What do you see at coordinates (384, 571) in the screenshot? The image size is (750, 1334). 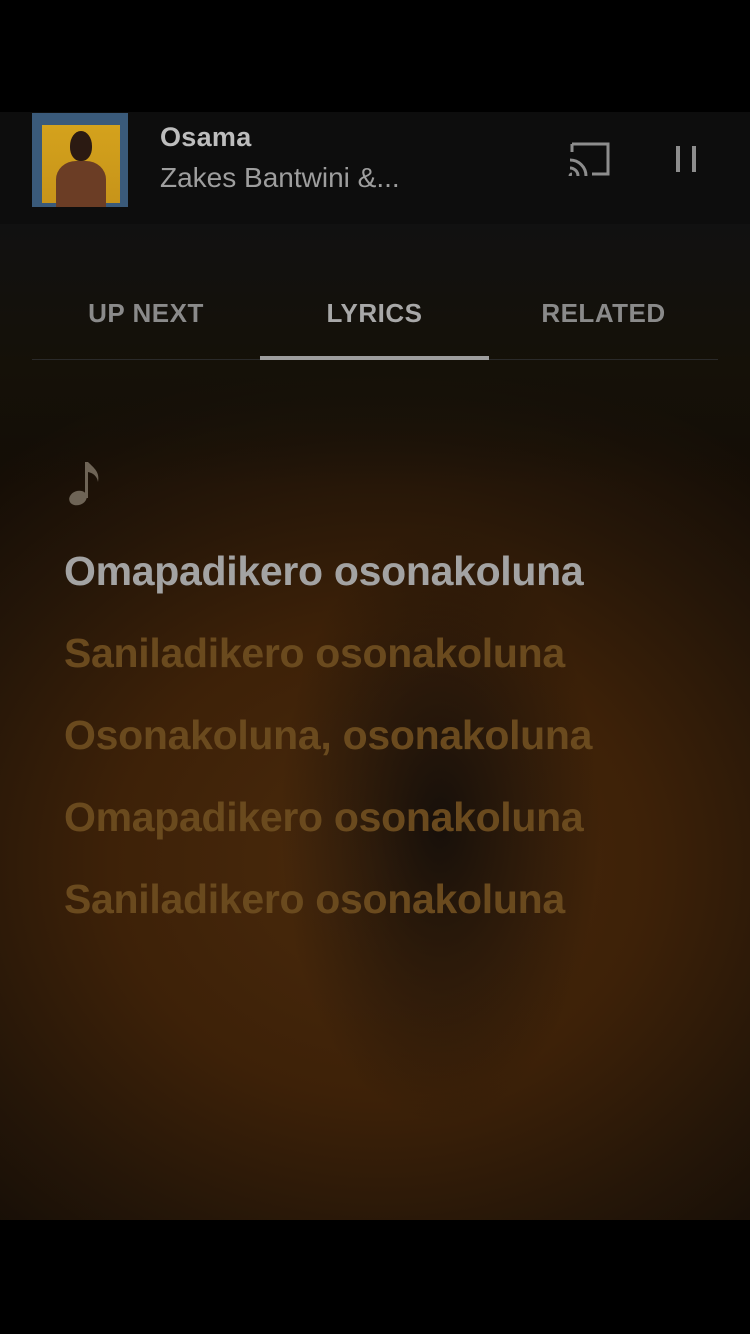 I see `lyric-line-current: Omapadikero osonakoluna` at bounding box center [384, 571].